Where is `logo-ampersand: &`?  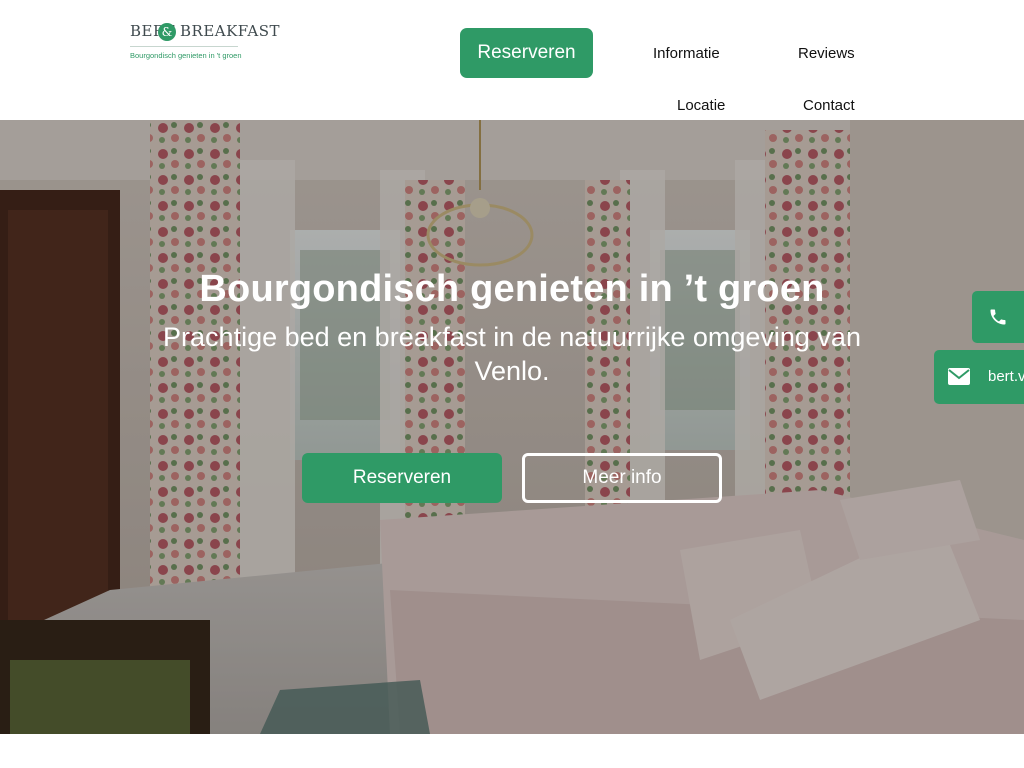
logo-ampersand: & is located at coordinates (167, 32).